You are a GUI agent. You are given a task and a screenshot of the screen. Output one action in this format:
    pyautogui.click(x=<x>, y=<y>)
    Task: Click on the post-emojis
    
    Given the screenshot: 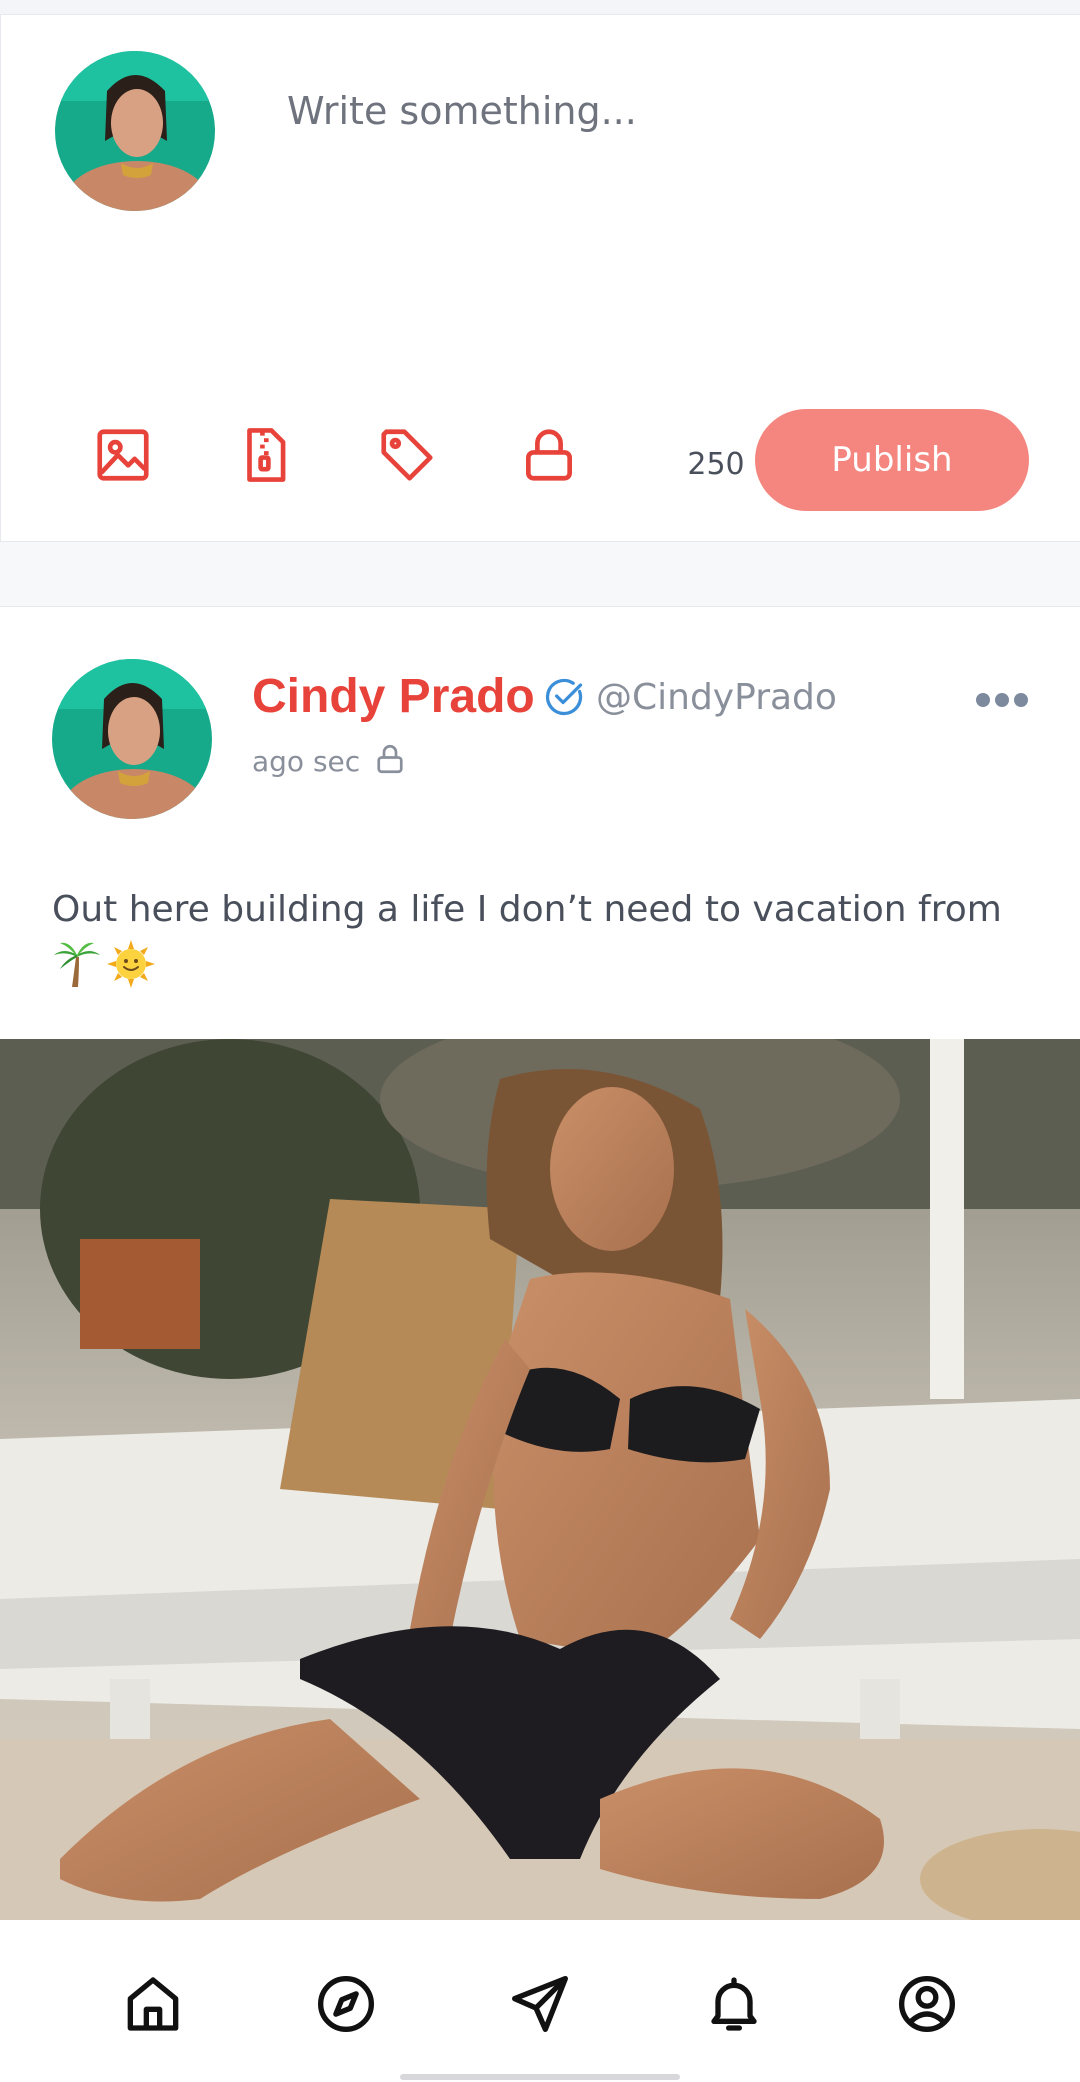 What is the action you would take?
    pyautogui.click(x=104, y=967)
    